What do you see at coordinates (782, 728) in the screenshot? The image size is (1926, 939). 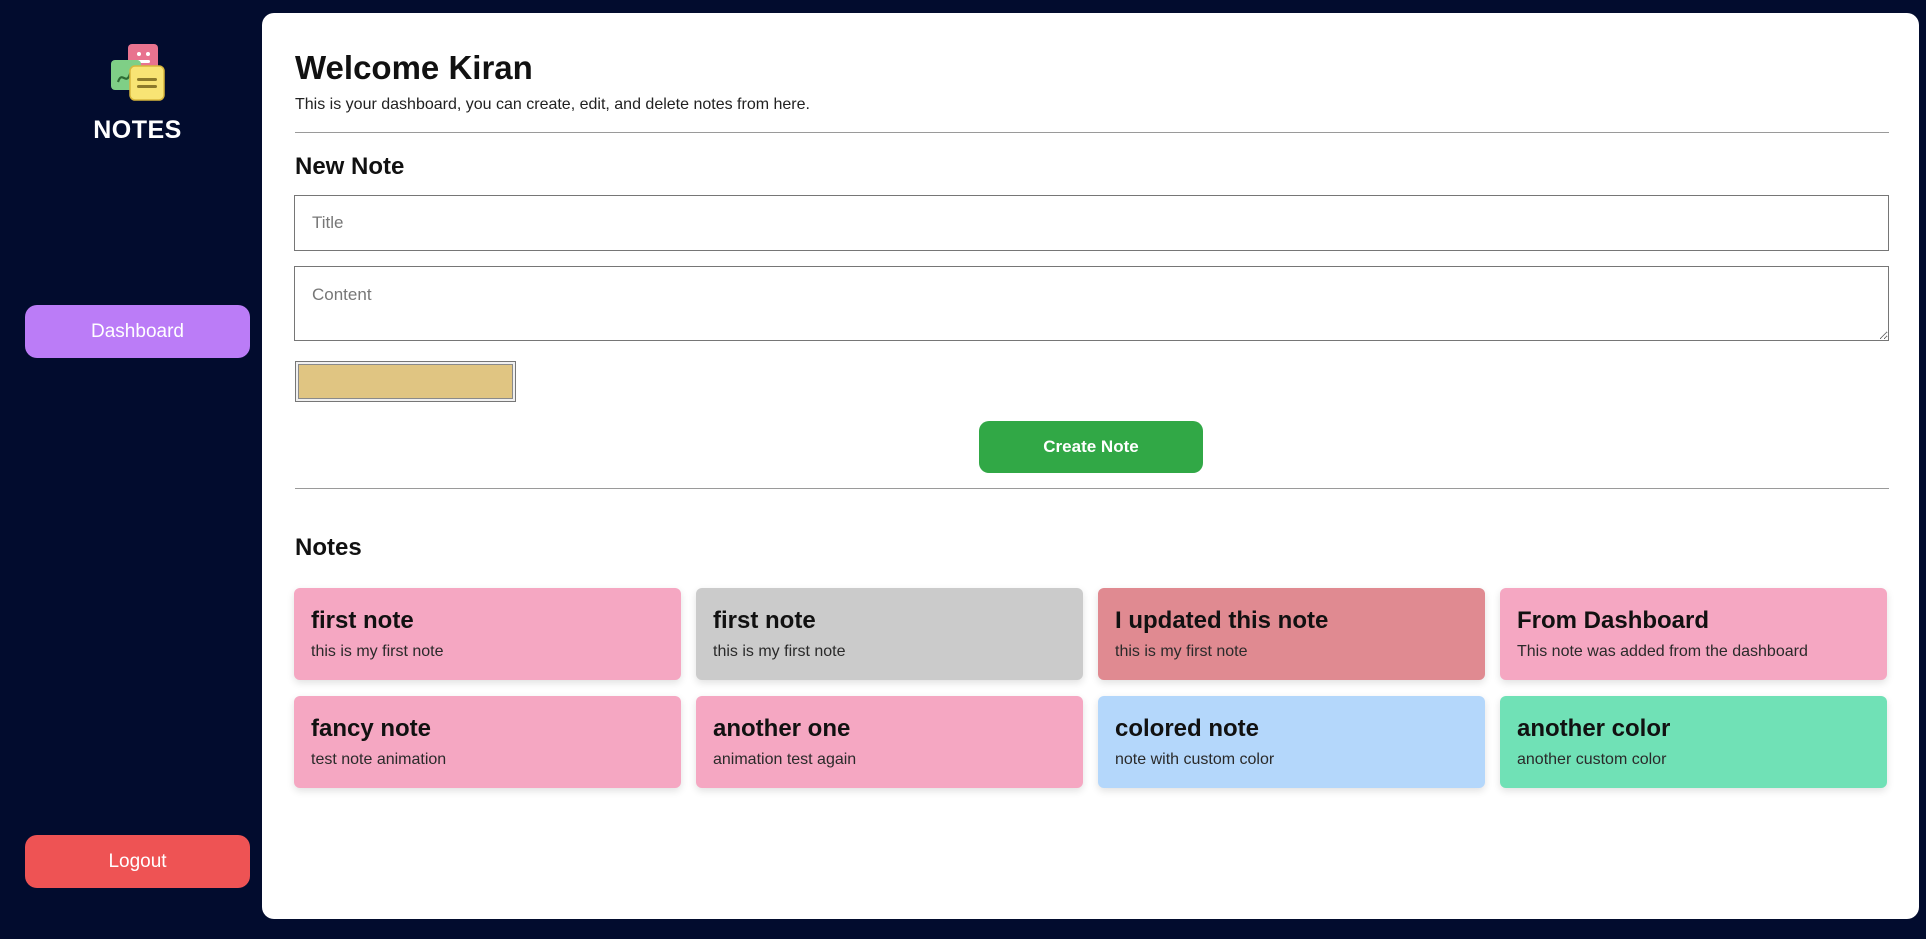 I see `note-title: another one` at bounding box center [782, 728].